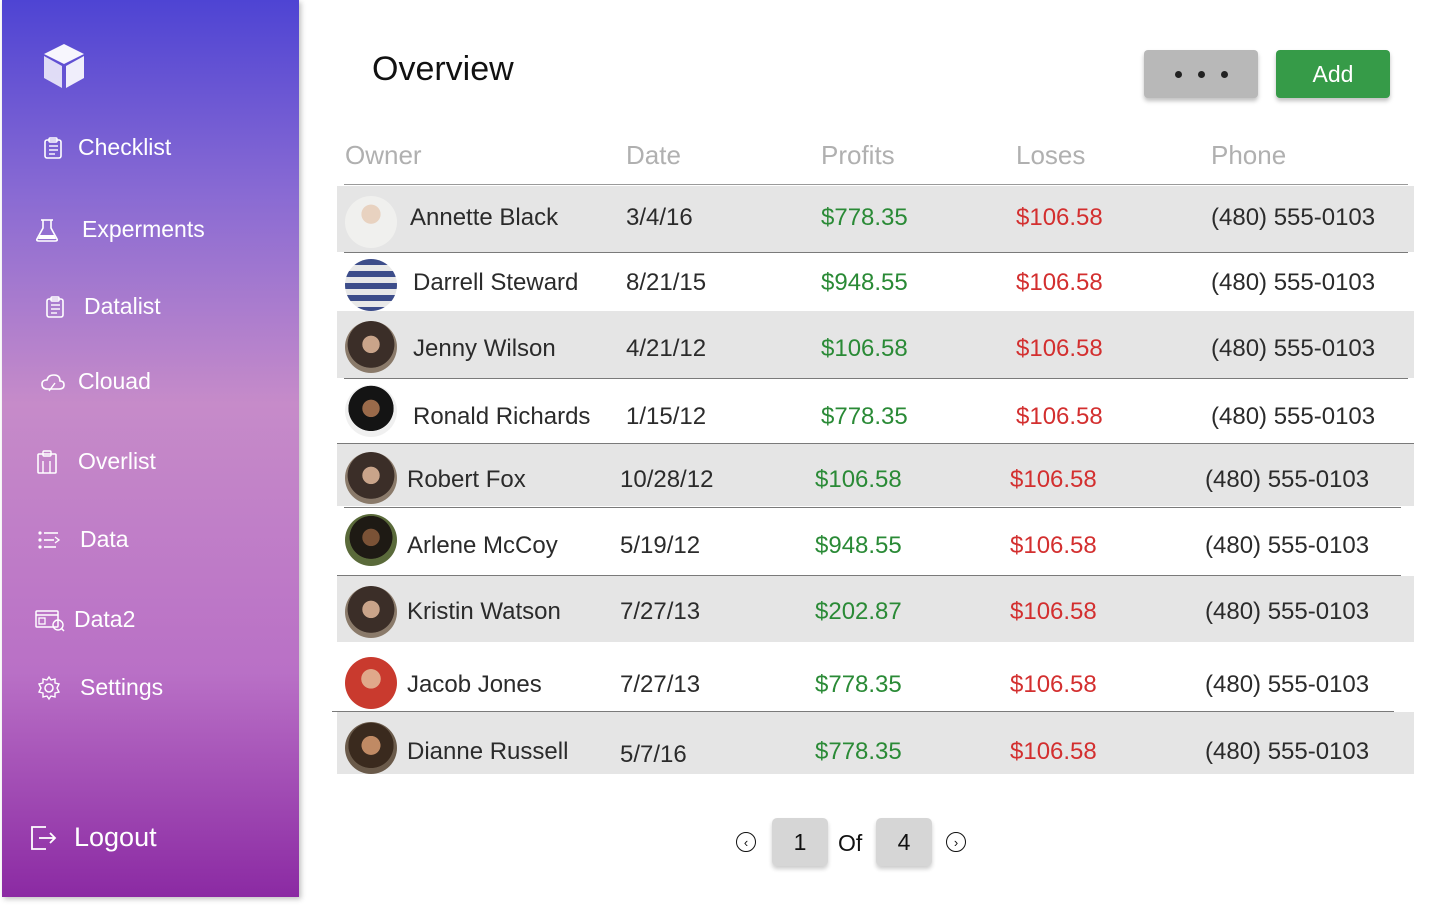 Image resolution: width=1448 pixels, height=906 pixels. Describe the element at coordinates (484, 611) in the screenshot. I see `owner-name: Kristin Watson` at that location.